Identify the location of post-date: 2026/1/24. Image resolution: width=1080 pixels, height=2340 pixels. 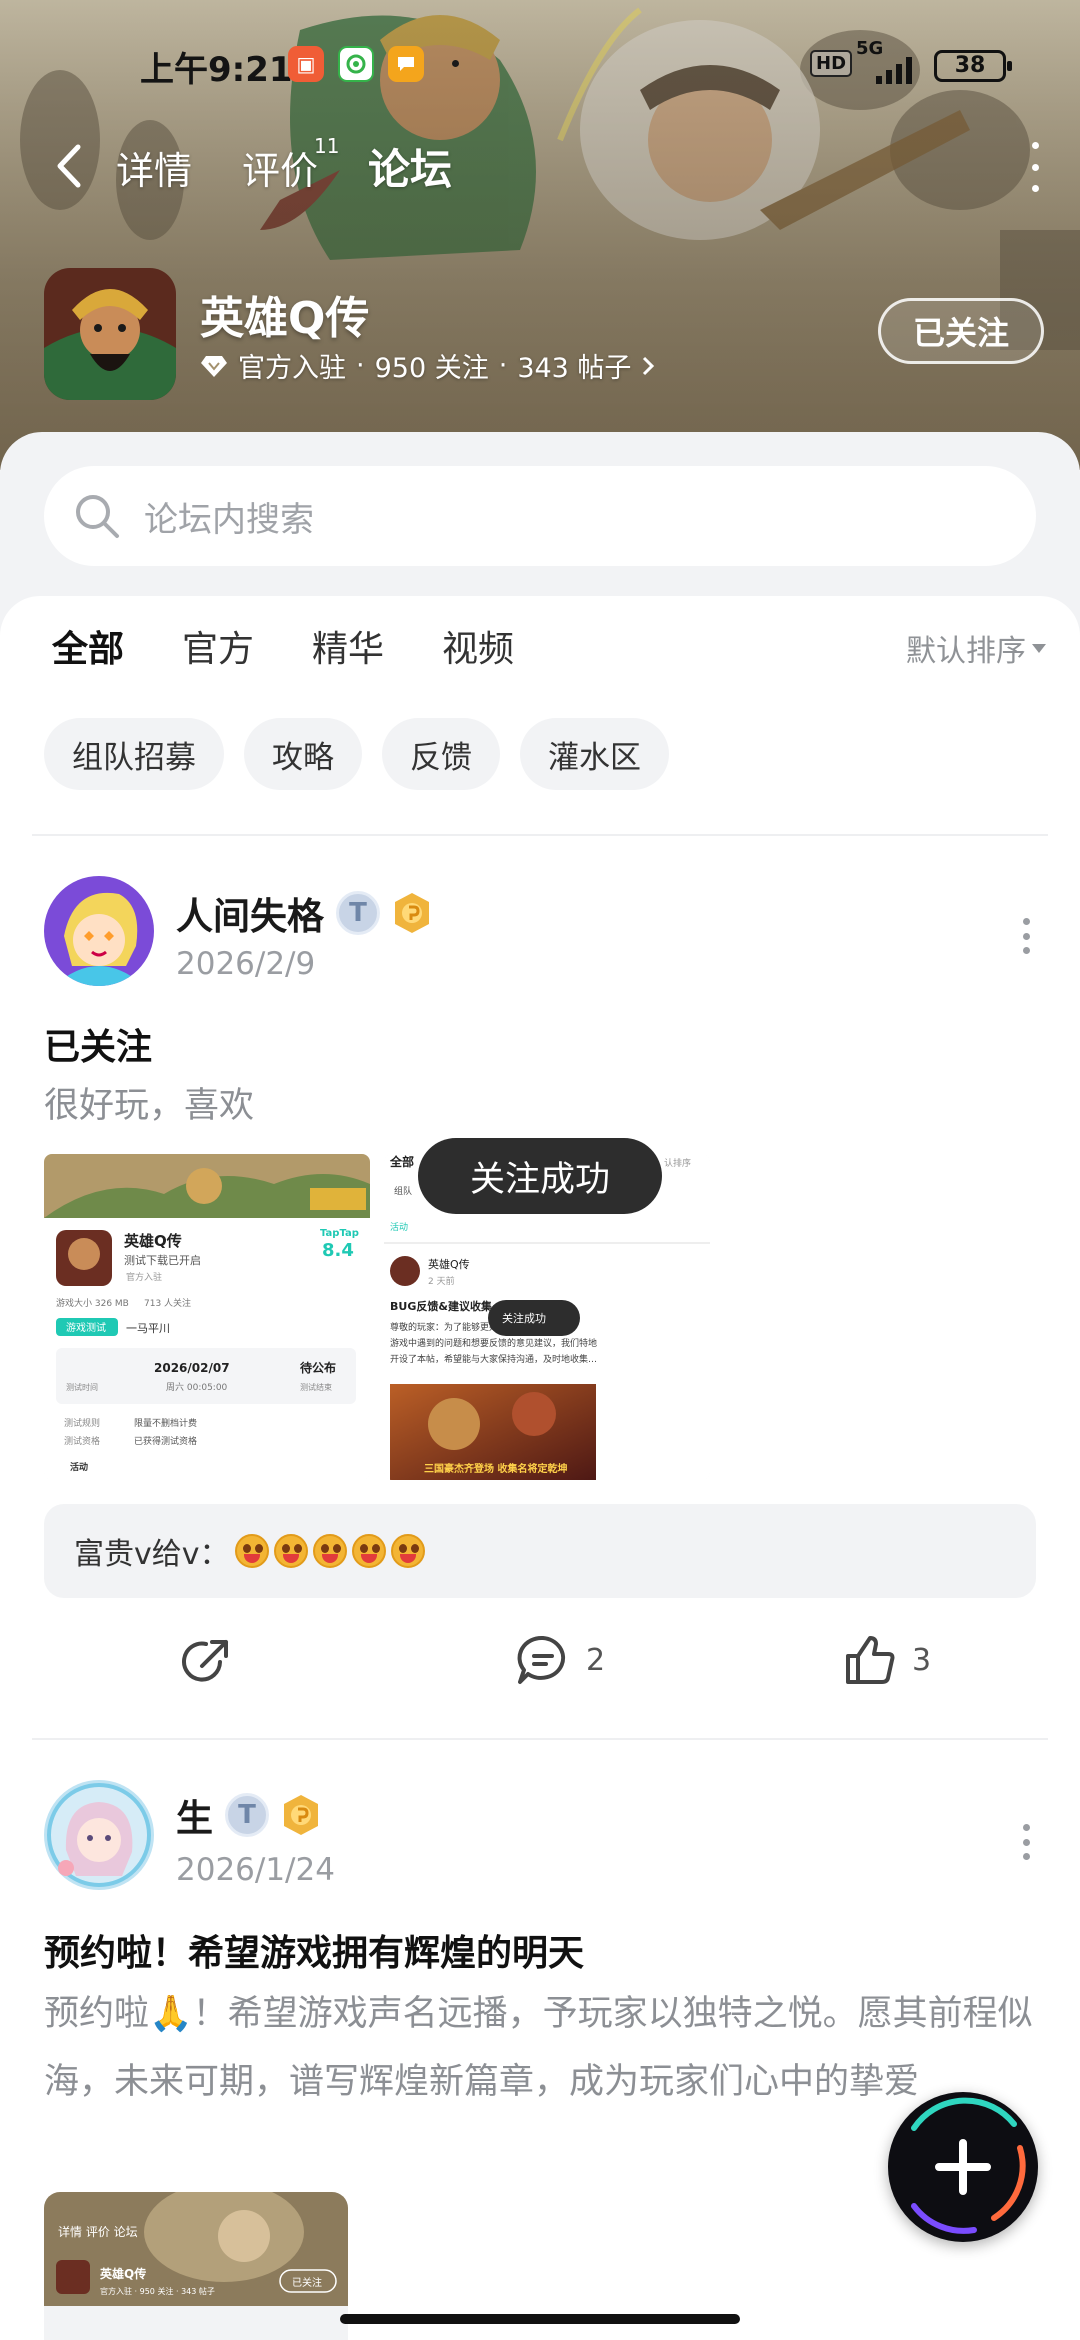
(255, 1870).